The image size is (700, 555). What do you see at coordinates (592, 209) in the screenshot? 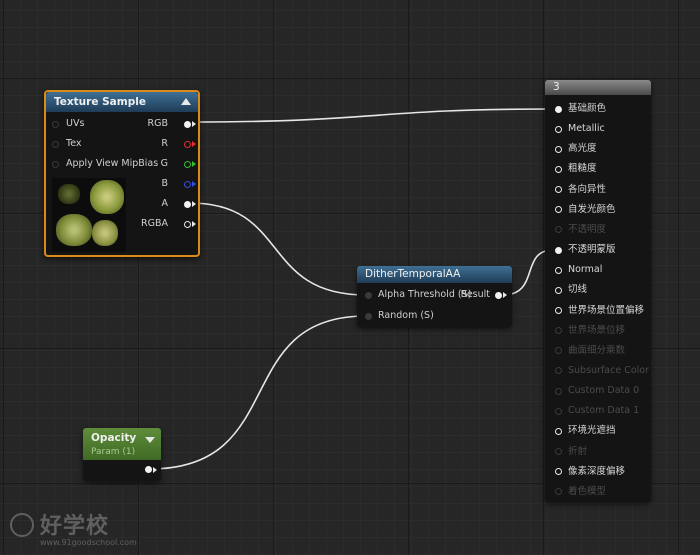
I see `result-input-label: 自发光颜色` at bounding box center [592, 209].